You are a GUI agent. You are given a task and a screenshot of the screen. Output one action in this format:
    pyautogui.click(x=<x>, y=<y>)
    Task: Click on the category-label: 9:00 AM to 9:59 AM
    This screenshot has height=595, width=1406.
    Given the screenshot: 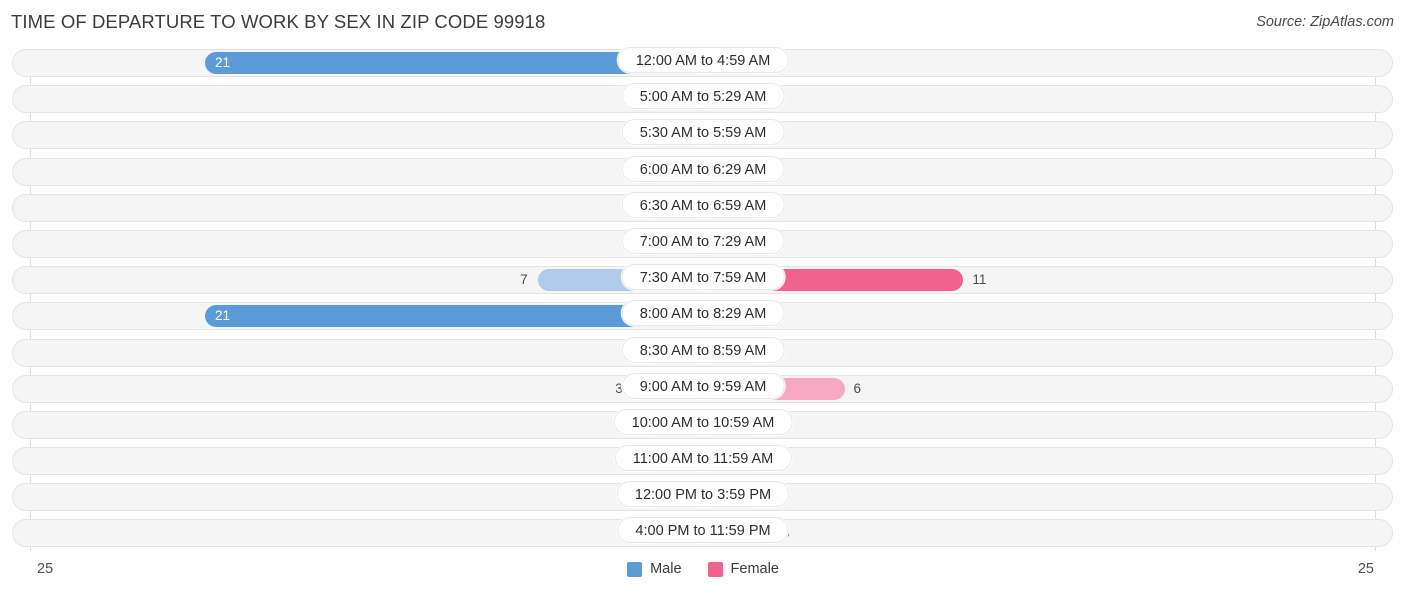 What is the action you would take?
    pyautogui.click(x=703, y=385)
    